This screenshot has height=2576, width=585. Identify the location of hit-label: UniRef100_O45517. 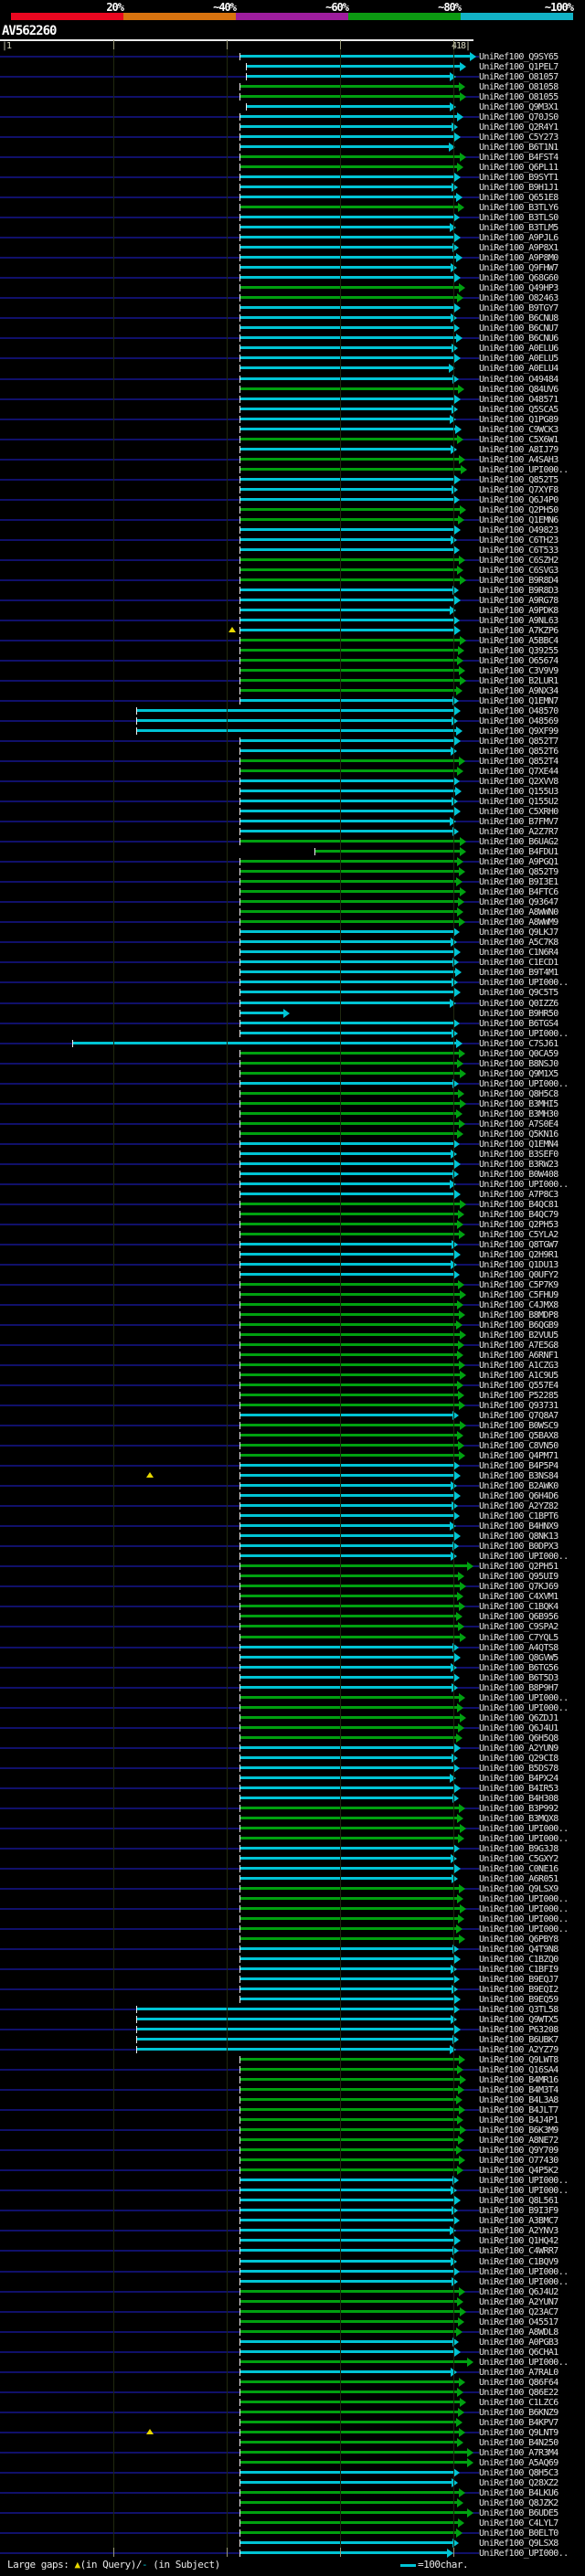
(518, 2322).